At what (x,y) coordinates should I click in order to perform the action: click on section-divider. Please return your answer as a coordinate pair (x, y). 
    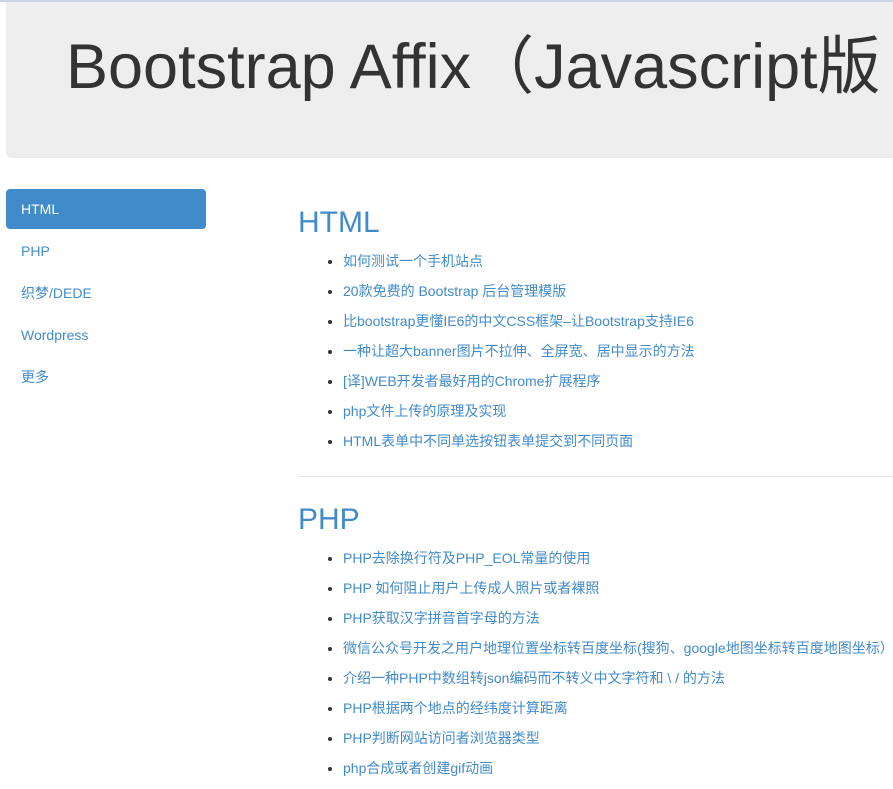
    Looking at the image, I should click on (595, 476).